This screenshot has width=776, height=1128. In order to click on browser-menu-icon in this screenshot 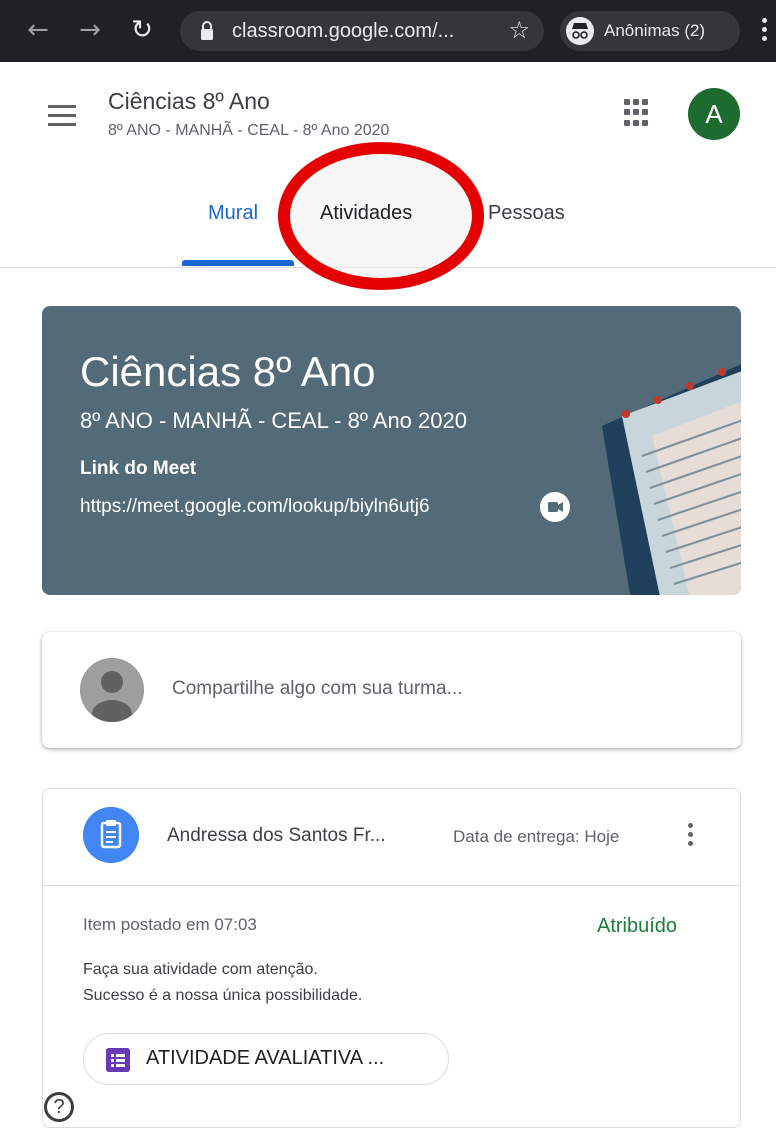, I will do `click(765, 31)`.